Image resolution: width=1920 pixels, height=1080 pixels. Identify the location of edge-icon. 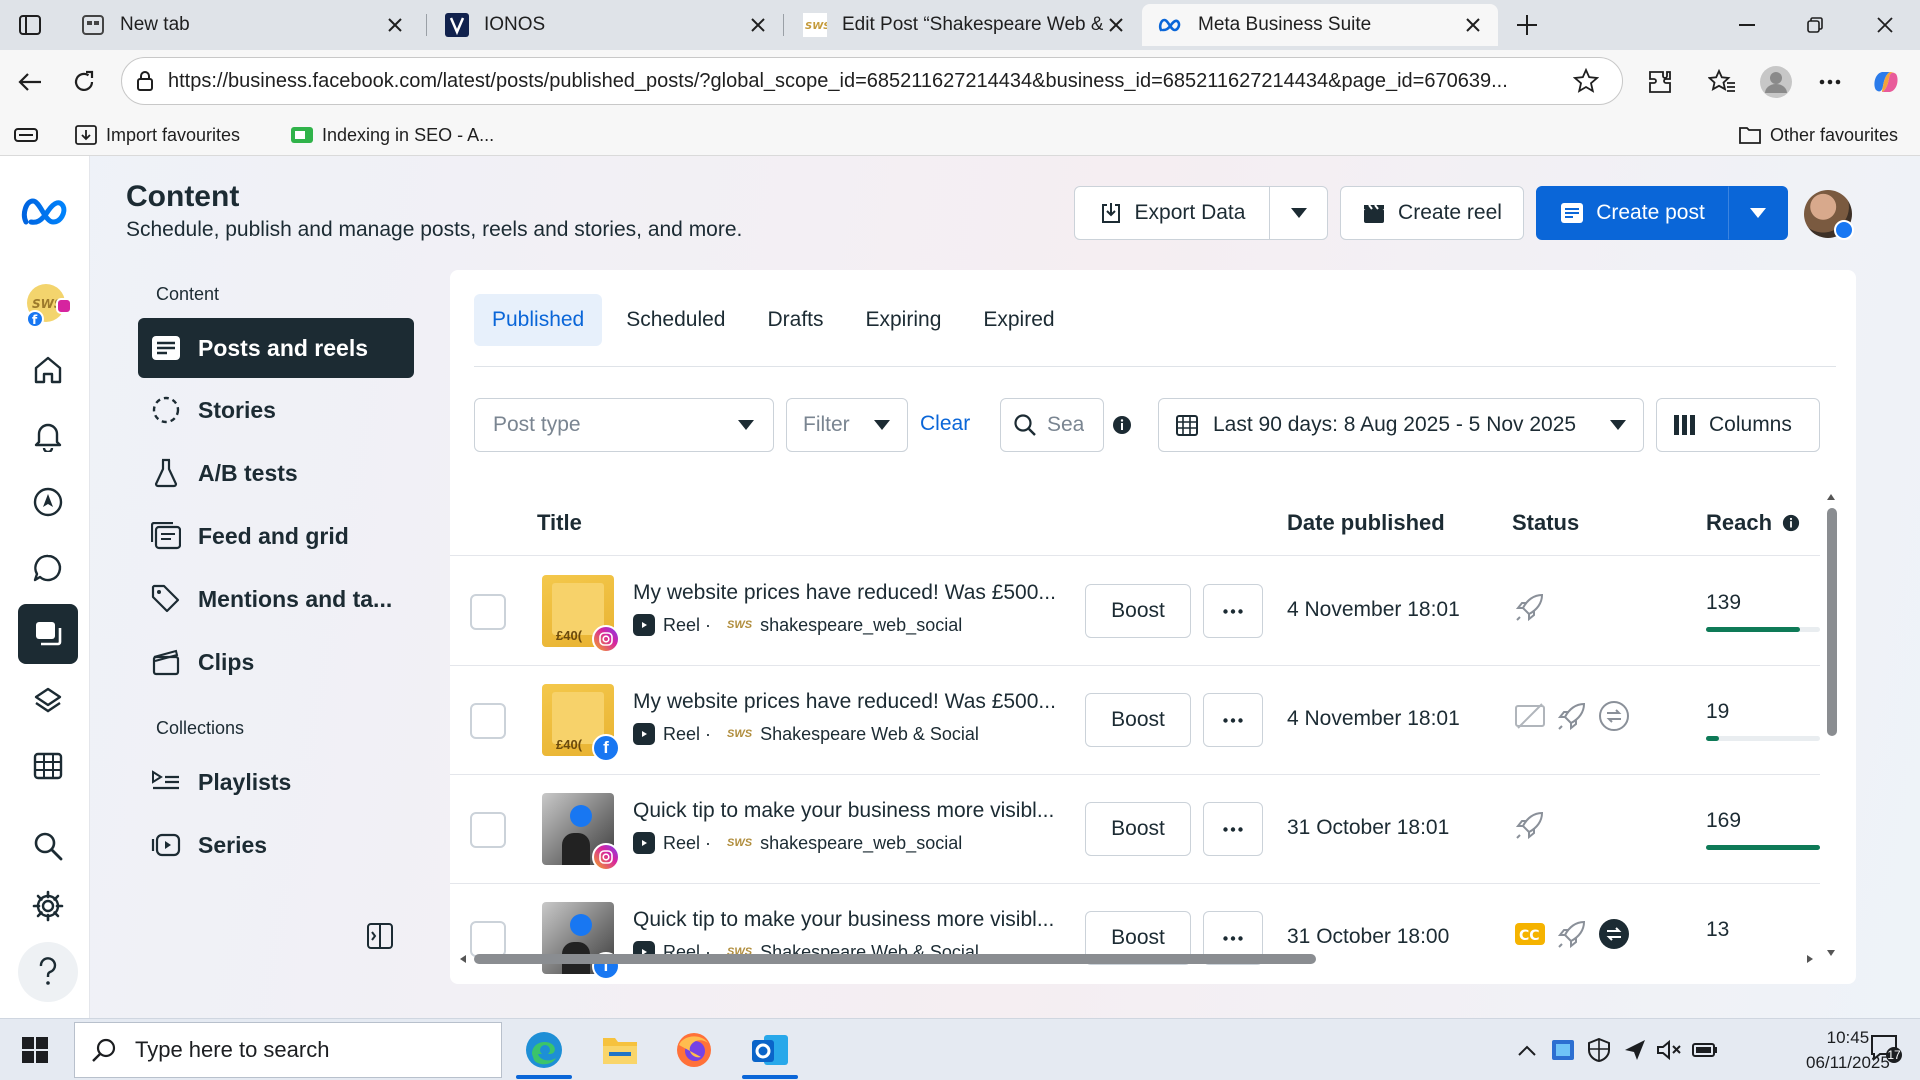
(544, 1050).